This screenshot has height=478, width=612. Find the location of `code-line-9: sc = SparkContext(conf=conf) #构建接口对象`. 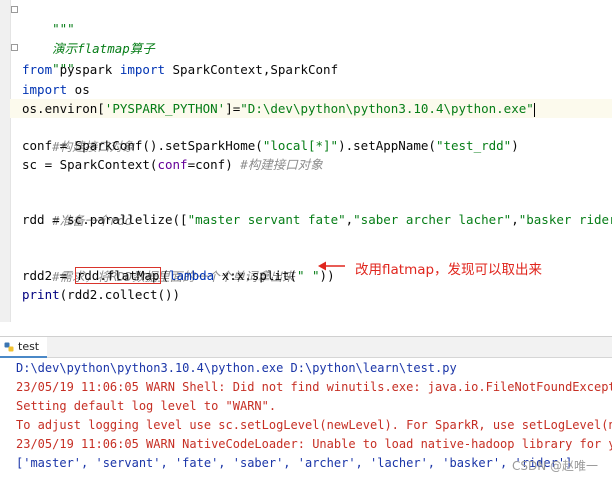

code-line-9: sc = SparkContext(conf=conf) #构建接口对象 is located at coordinates (172, 164).